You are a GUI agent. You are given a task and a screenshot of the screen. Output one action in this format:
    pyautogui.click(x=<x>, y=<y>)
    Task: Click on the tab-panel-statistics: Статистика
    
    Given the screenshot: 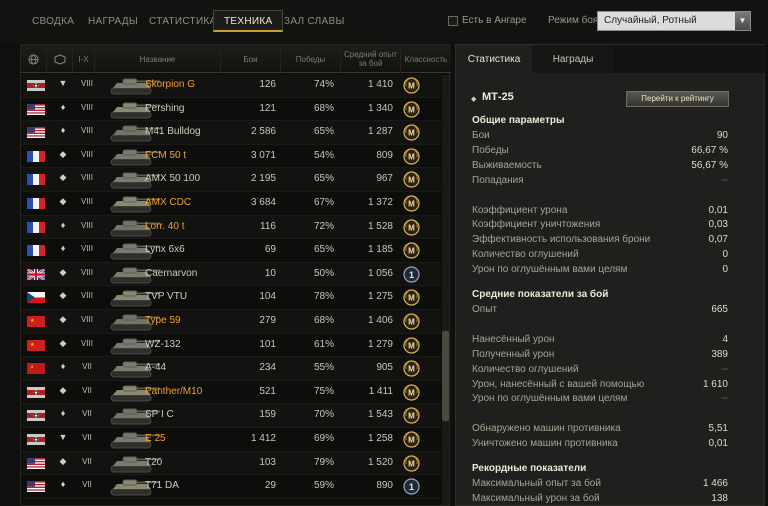 What is the action you would take?
    pyautogui.click(x=494, y=59)
    